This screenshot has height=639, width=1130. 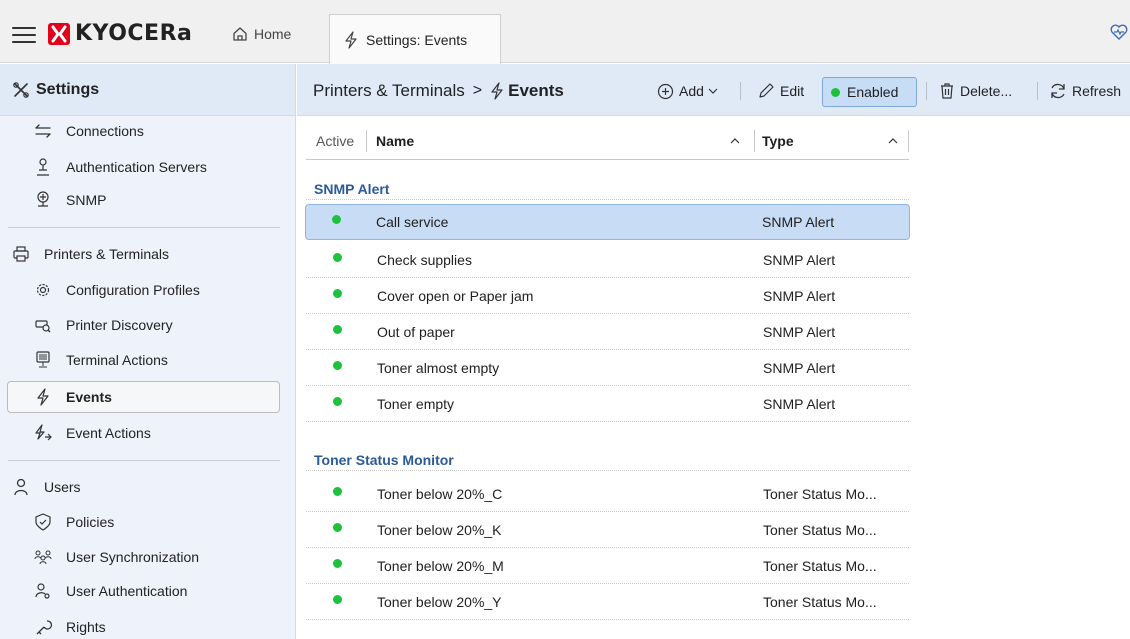 What do you see at coordinates (57, 522) in the screenshot?
I see `sidebar-item-policies: Policies` at bounding box center [57, 522].